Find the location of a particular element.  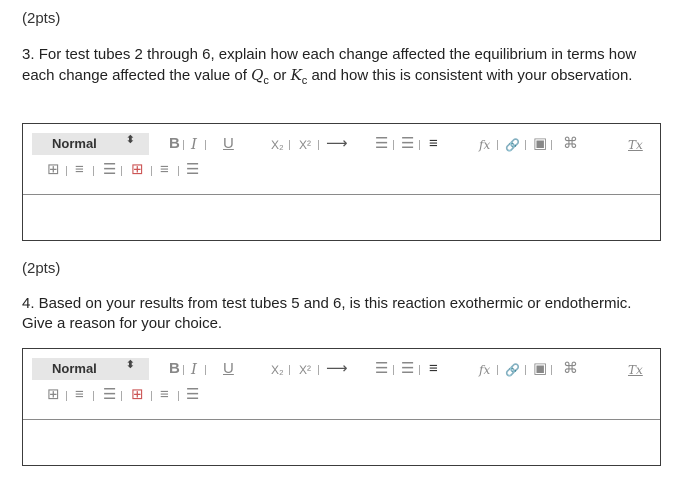

k-symbol: K is located at coordinates (296, 75).